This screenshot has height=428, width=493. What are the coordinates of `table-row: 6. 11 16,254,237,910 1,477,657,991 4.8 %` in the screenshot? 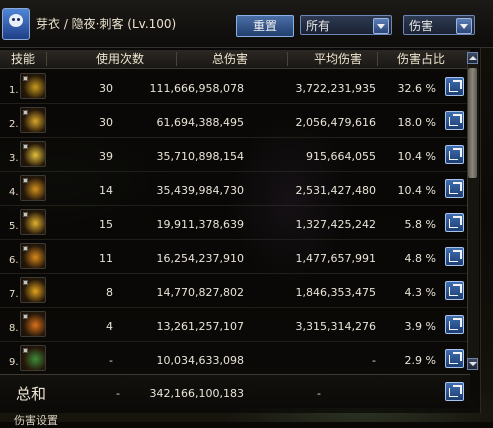 It's located at (235, 257).